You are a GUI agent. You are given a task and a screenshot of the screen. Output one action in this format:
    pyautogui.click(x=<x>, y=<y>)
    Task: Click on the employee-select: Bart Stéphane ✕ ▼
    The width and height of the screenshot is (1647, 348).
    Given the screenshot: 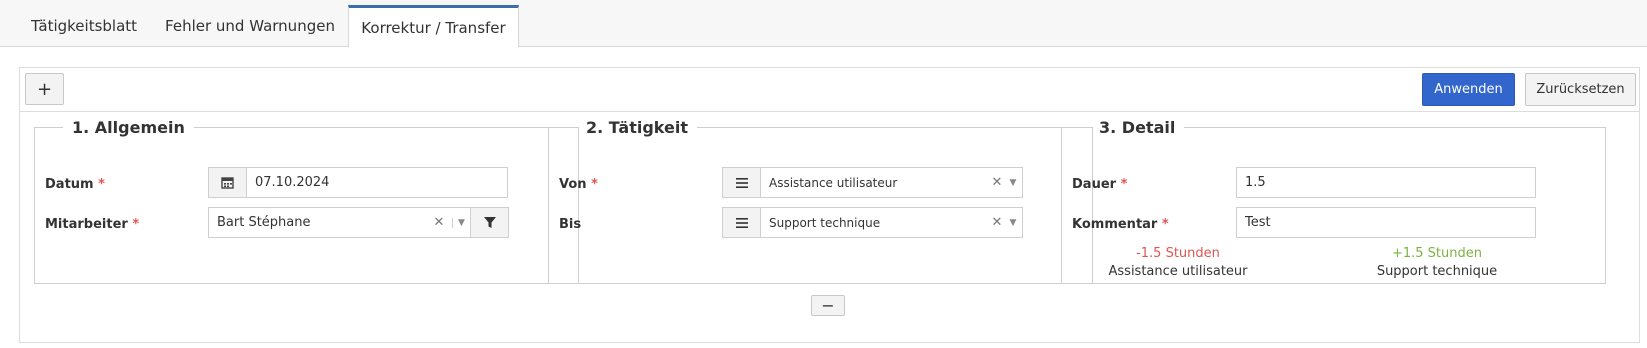 What is the action you would take?
    pyautogui.click(x=358, y=222)
    